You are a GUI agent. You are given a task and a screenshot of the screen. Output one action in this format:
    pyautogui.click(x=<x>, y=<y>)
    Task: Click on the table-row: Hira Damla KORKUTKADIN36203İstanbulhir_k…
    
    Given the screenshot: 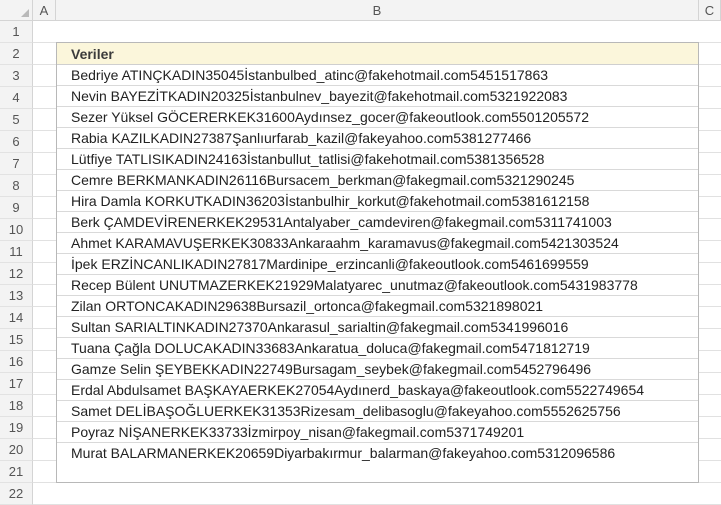 What is the action you would take?
    pyautogui.click(x=377, y=201)
    